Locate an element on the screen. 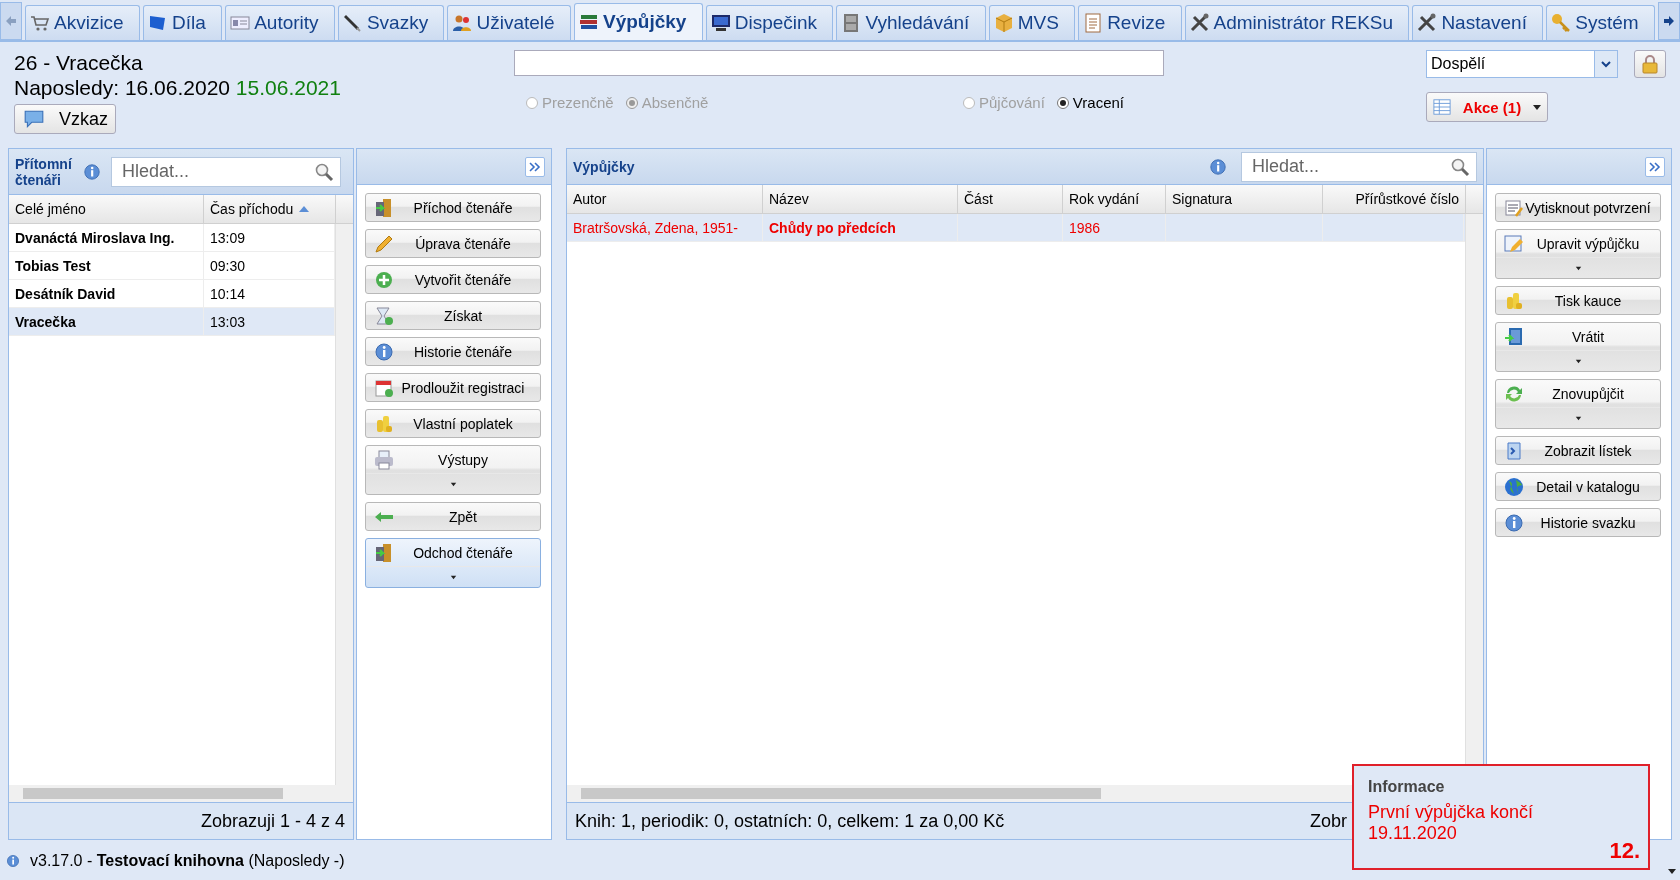  last-visit-date: 16.06.2020 is located at coordinates (177, 87).